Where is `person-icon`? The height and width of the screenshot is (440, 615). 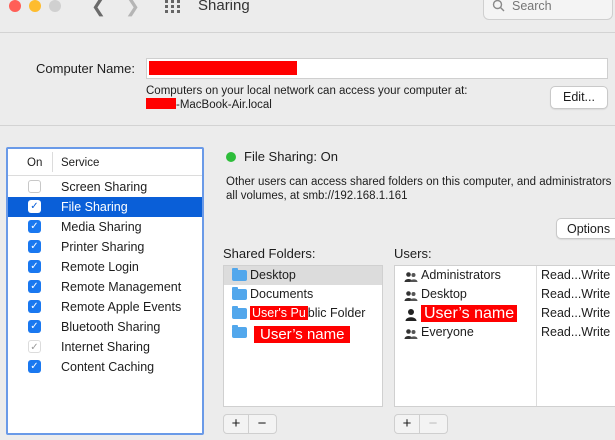
person-icon is located at coordinates (411, 314).